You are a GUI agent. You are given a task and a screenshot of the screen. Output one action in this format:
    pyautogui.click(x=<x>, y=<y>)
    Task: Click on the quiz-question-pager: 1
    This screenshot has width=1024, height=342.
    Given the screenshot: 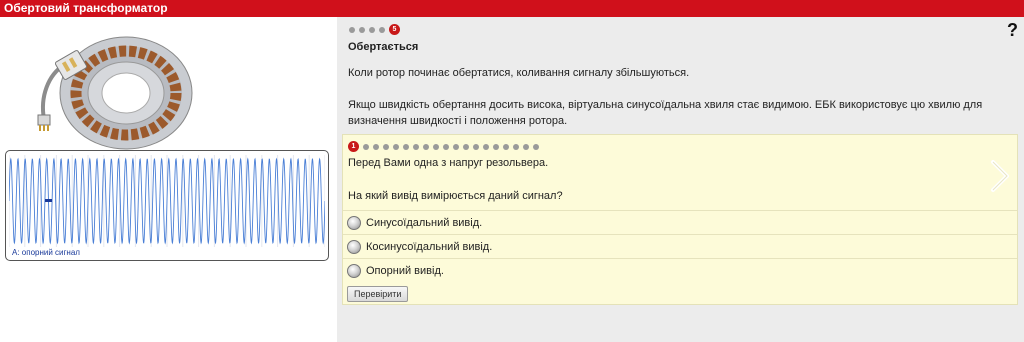 What is the action you would take?
    pyautogui.click(x=445, y=146)
    